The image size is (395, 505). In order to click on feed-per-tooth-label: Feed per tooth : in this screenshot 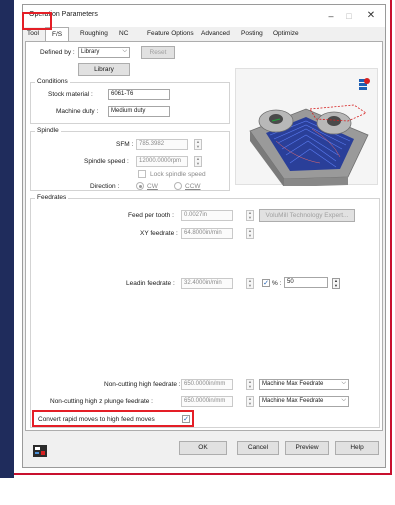, I will do `click(151, 215)`.